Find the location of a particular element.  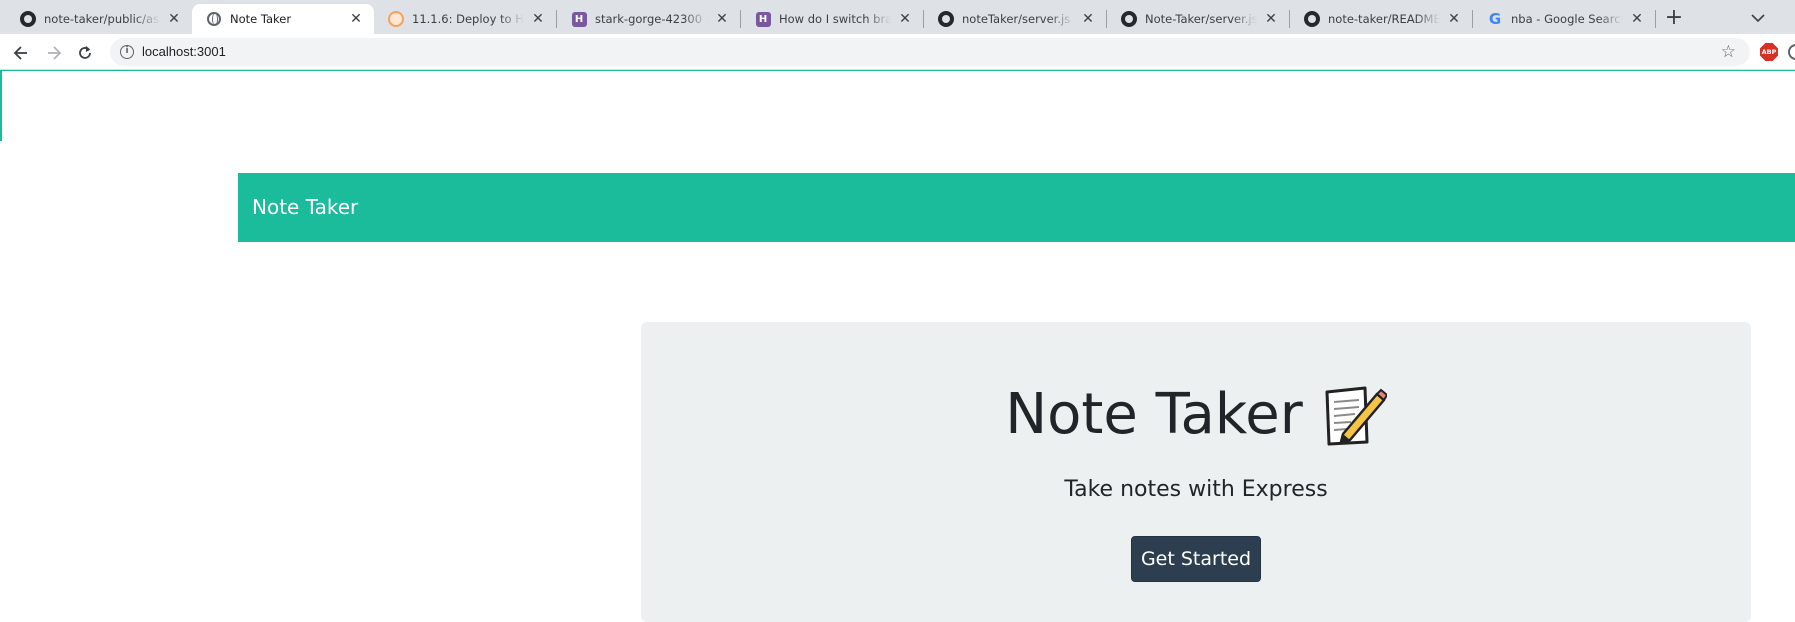

tab-title: How do I switch branc is located at coordinates (835, 19).